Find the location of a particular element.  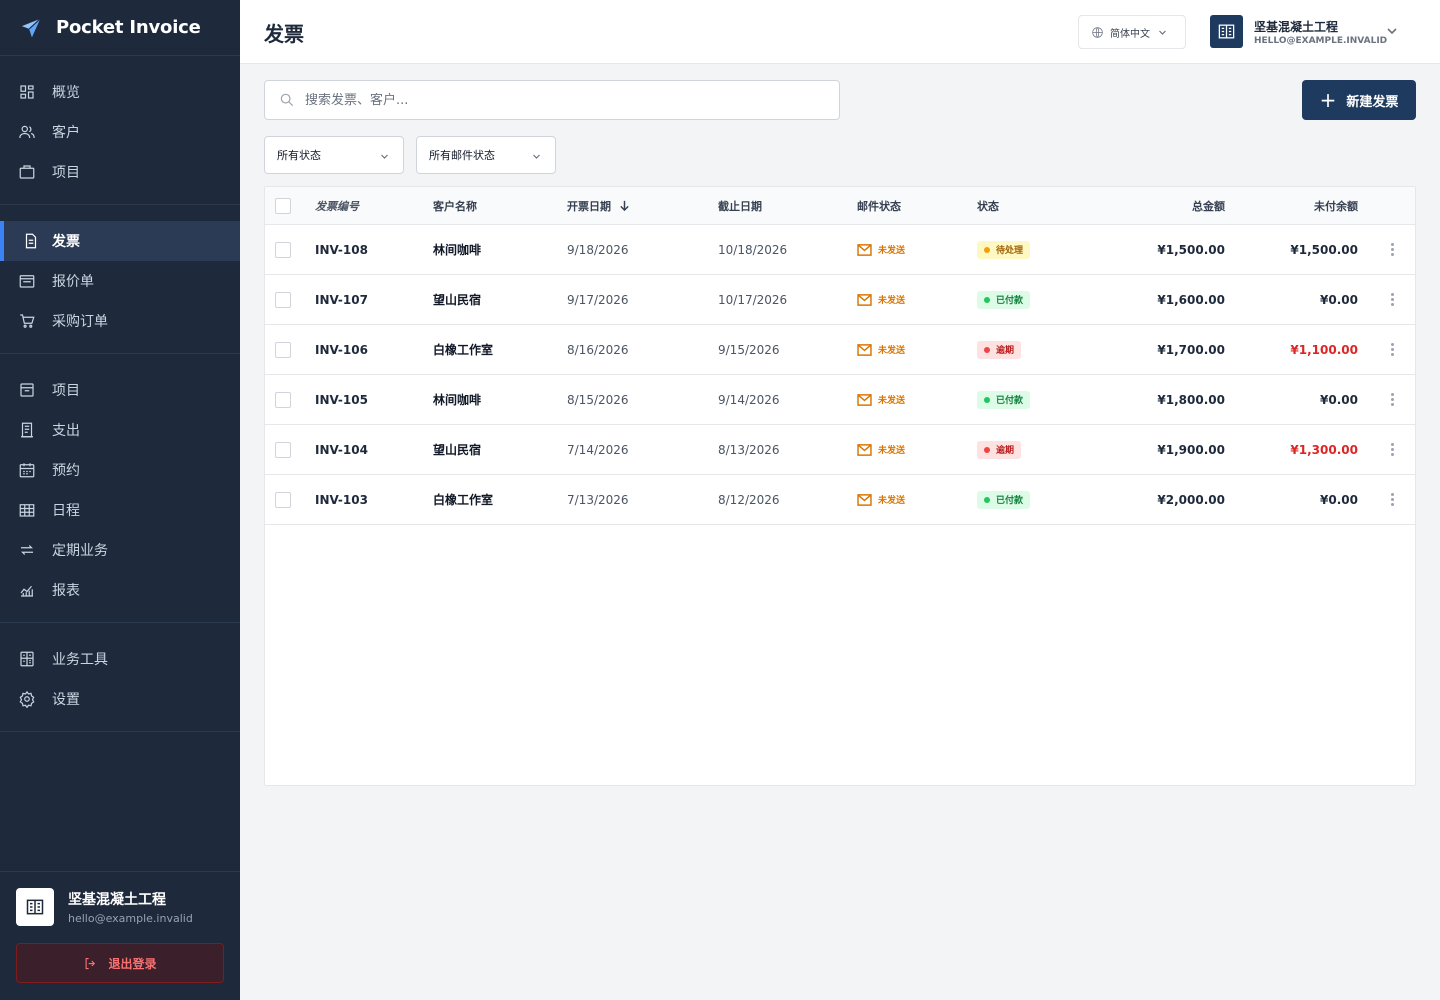

folder-icon is located at coordinates (27, 281).